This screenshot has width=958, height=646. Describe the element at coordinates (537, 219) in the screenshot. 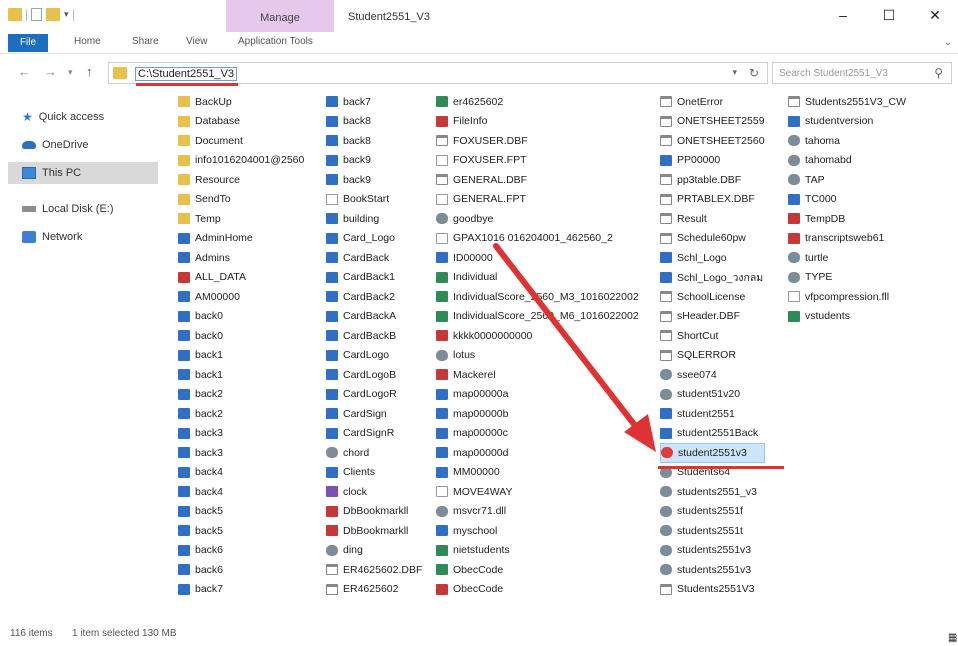

I see `file-item: goodbye` at that location.